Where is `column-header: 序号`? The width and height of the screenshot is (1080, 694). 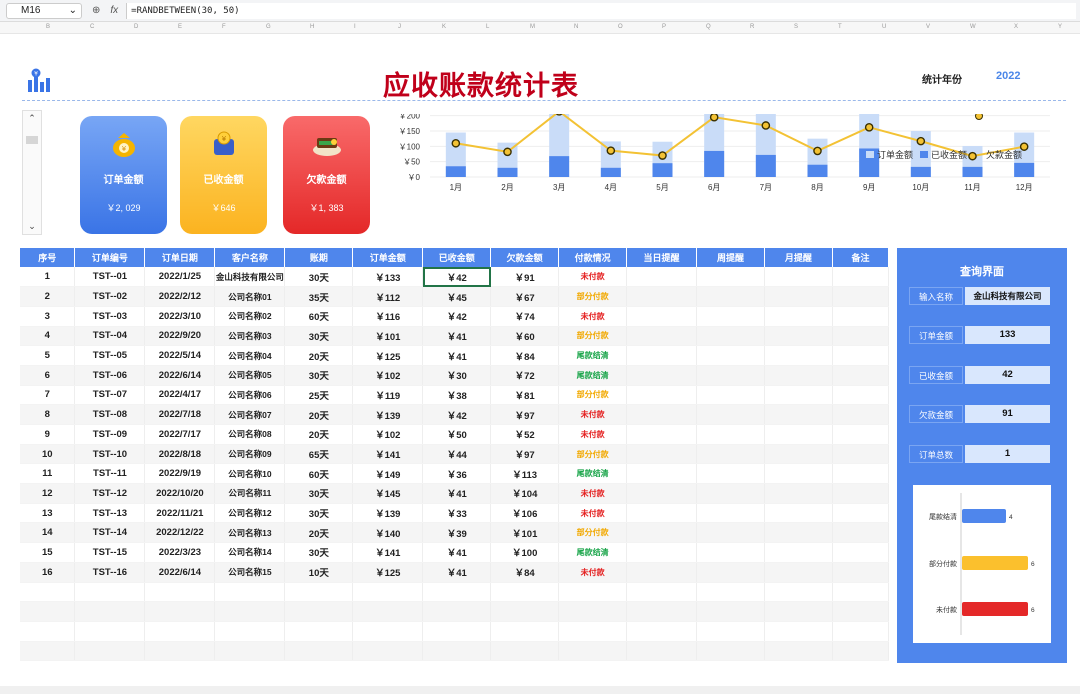 column-header: 序号 is located at coordinates (48, 257).